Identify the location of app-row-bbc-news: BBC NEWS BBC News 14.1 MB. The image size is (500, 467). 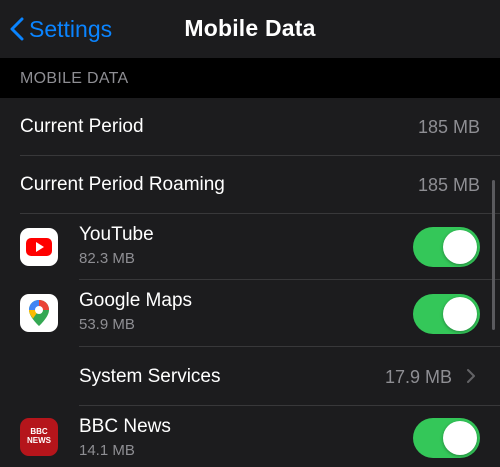
(250, 436).